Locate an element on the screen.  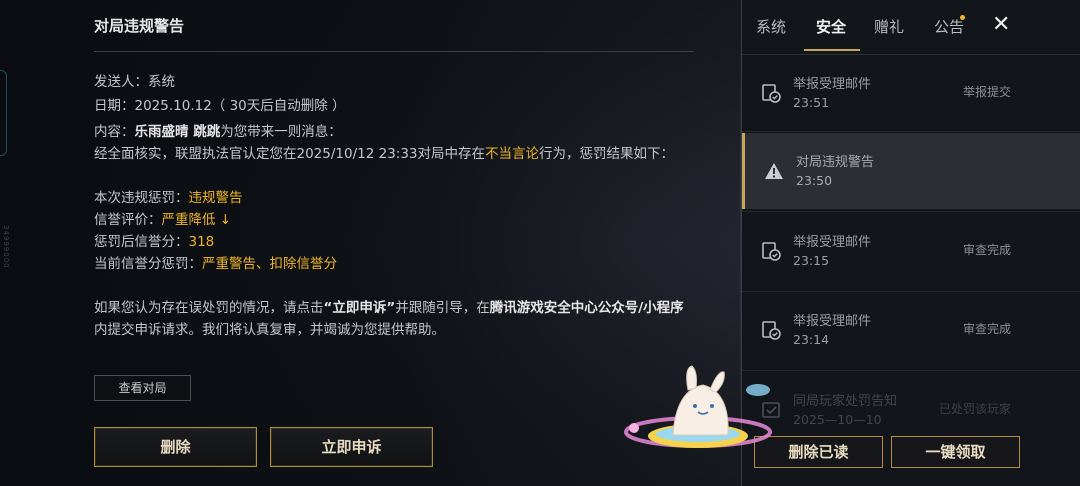
mascot-decoration is located at coordinates (698, 406).